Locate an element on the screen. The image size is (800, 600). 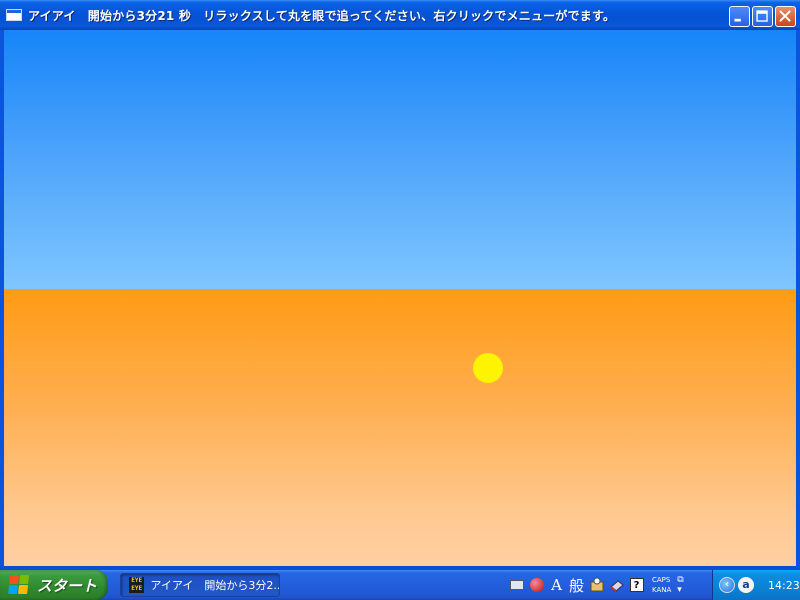
conversion-mode-button: 般 is located at coordinates (576, 585).